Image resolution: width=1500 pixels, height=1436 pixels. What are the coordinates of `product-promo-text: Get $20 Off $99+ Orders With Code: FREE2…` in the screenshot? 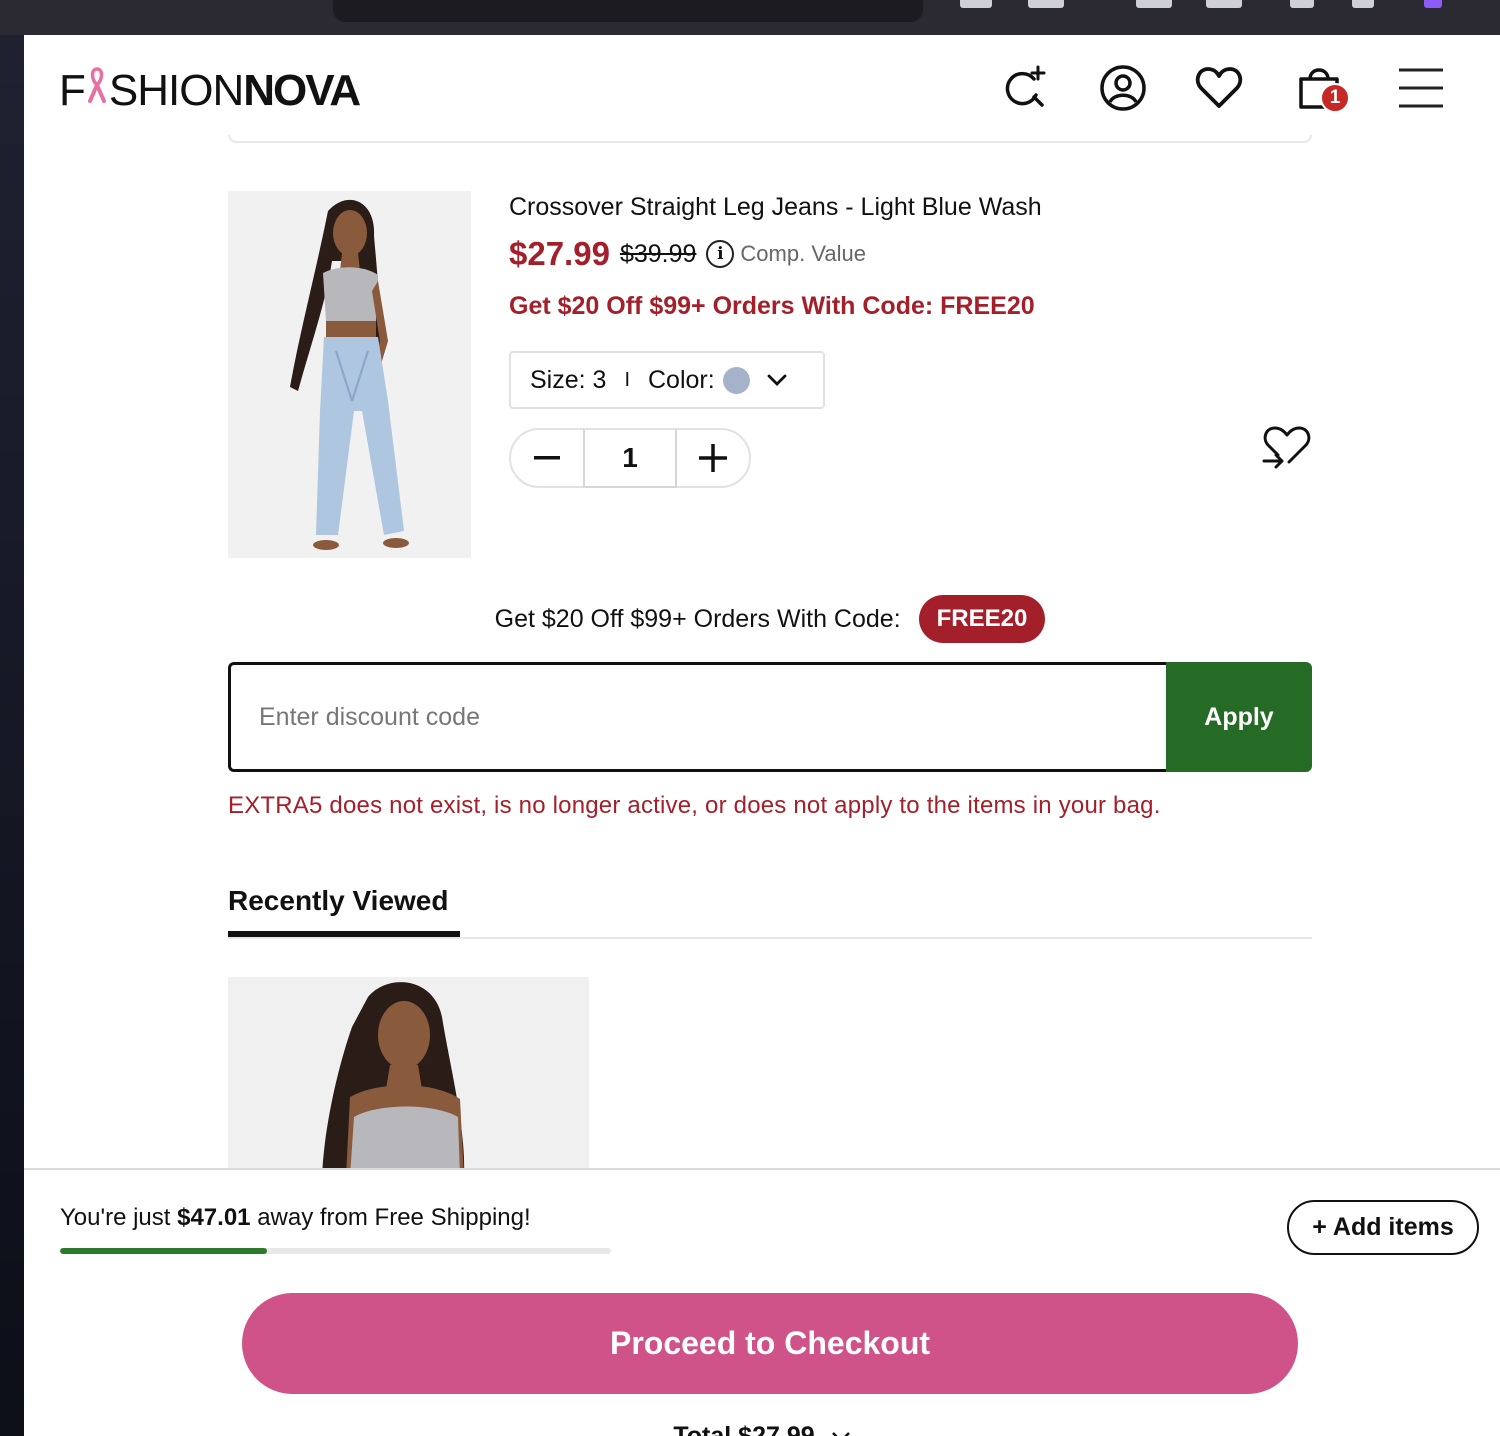 It's located at (772, 306).